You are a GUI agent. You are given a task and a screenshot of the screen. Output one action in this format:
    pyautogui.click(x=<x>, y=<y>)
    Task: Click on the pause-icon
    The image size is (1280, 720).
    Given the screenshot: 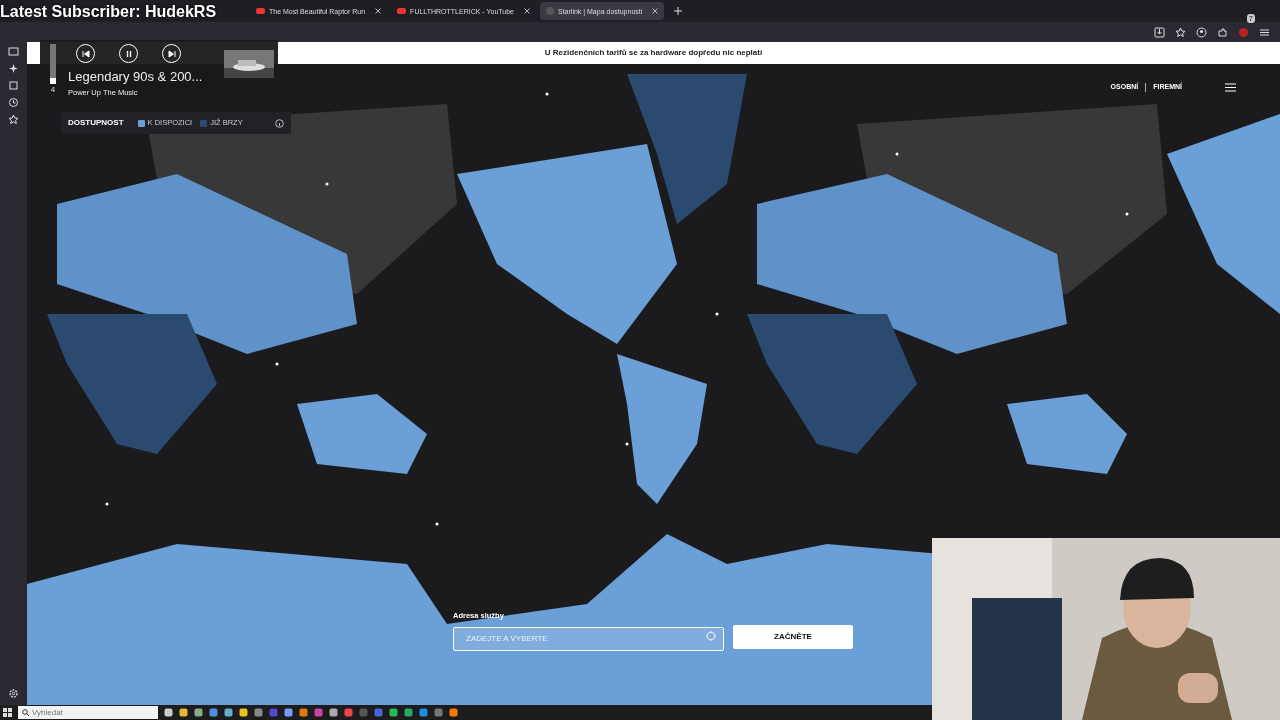 What is the action you would take?
    pyautogui.click(x=128, y=53)
    